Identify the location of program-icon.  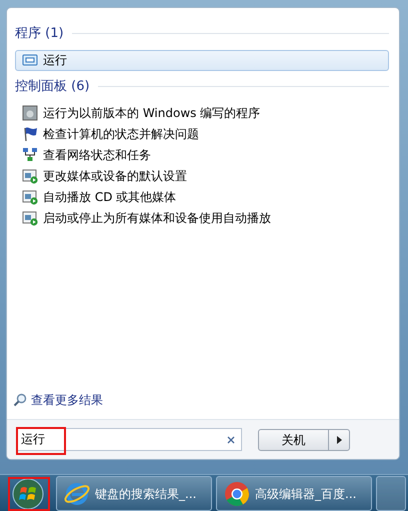
(30, 112).